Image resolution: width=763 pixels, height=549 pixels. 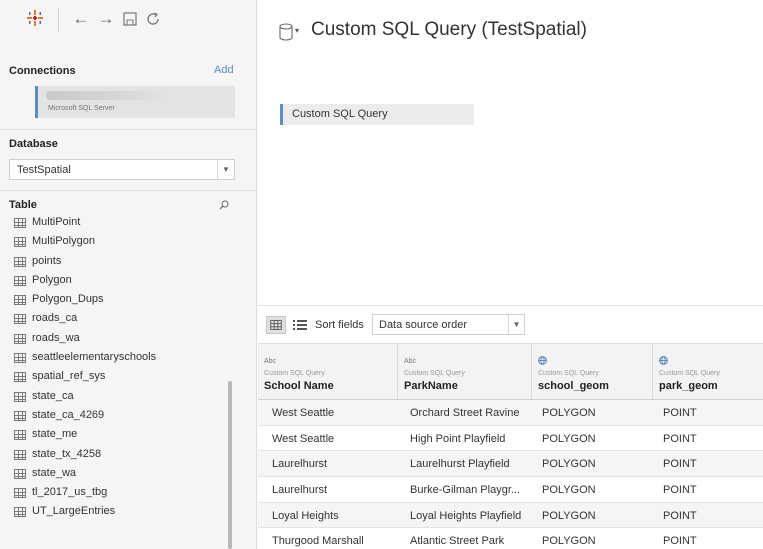 I want to click on column-header: Abc Custom SQL Query ParkName, so click(x=464, y=371).